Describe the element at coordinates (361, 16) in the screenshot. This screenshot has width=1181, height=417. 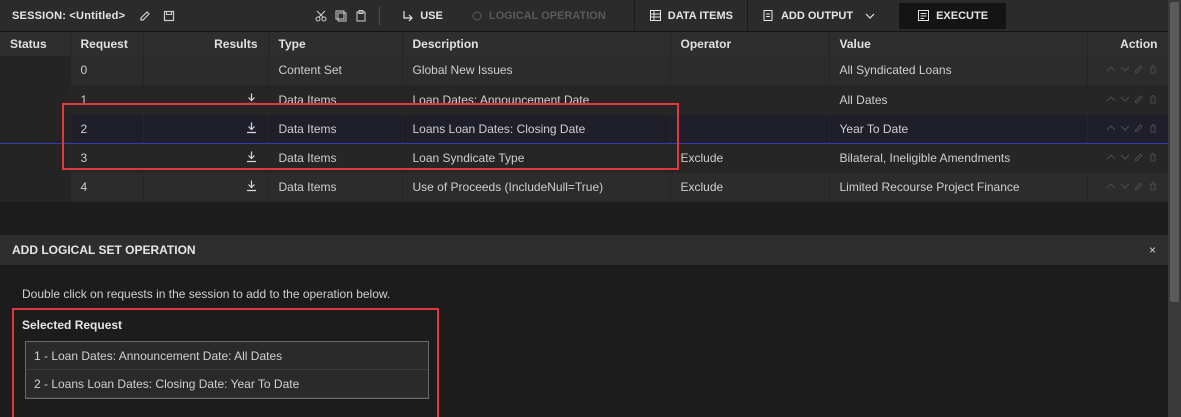
I see `paste-icon` at that location.